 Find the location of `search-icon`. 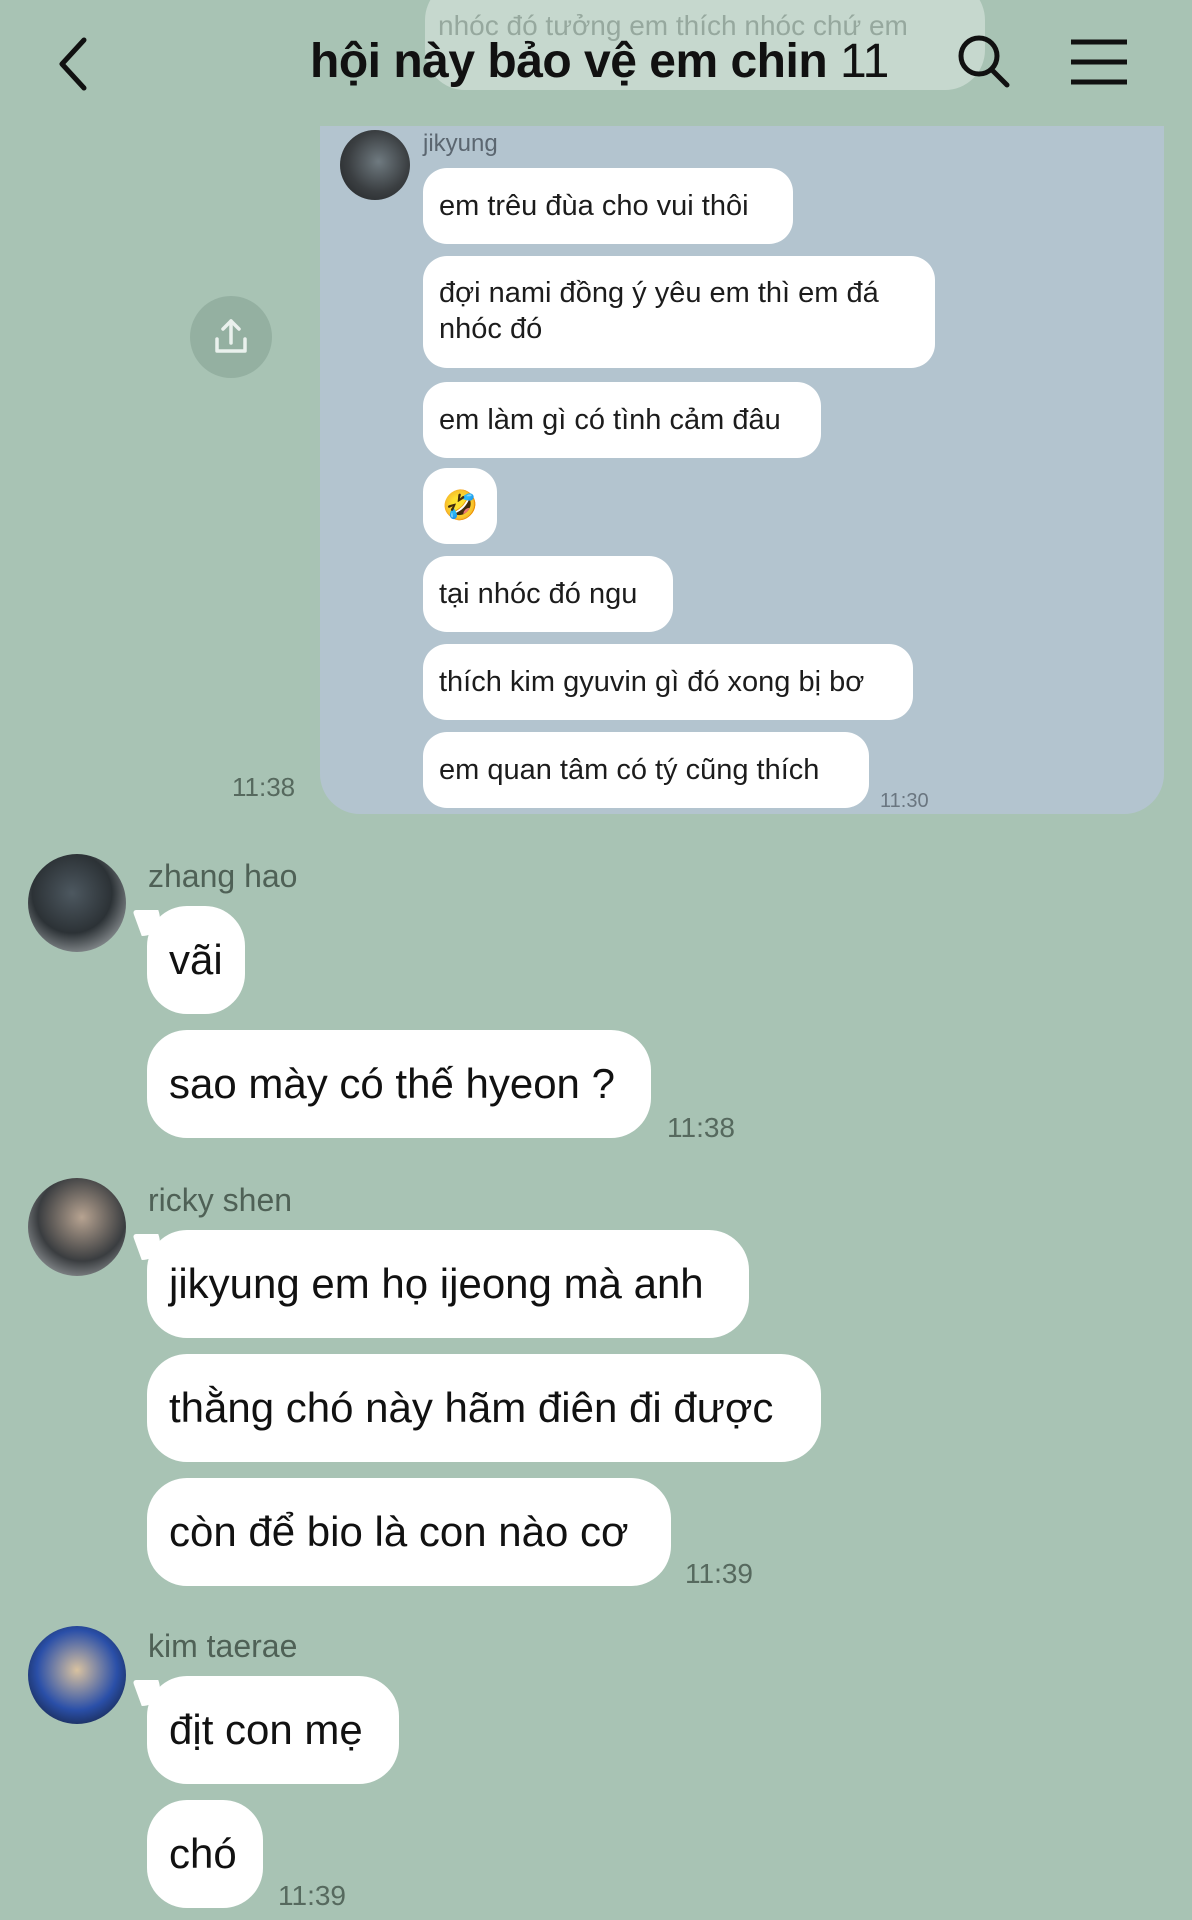

search-icon is located at coordinates (984, 62).